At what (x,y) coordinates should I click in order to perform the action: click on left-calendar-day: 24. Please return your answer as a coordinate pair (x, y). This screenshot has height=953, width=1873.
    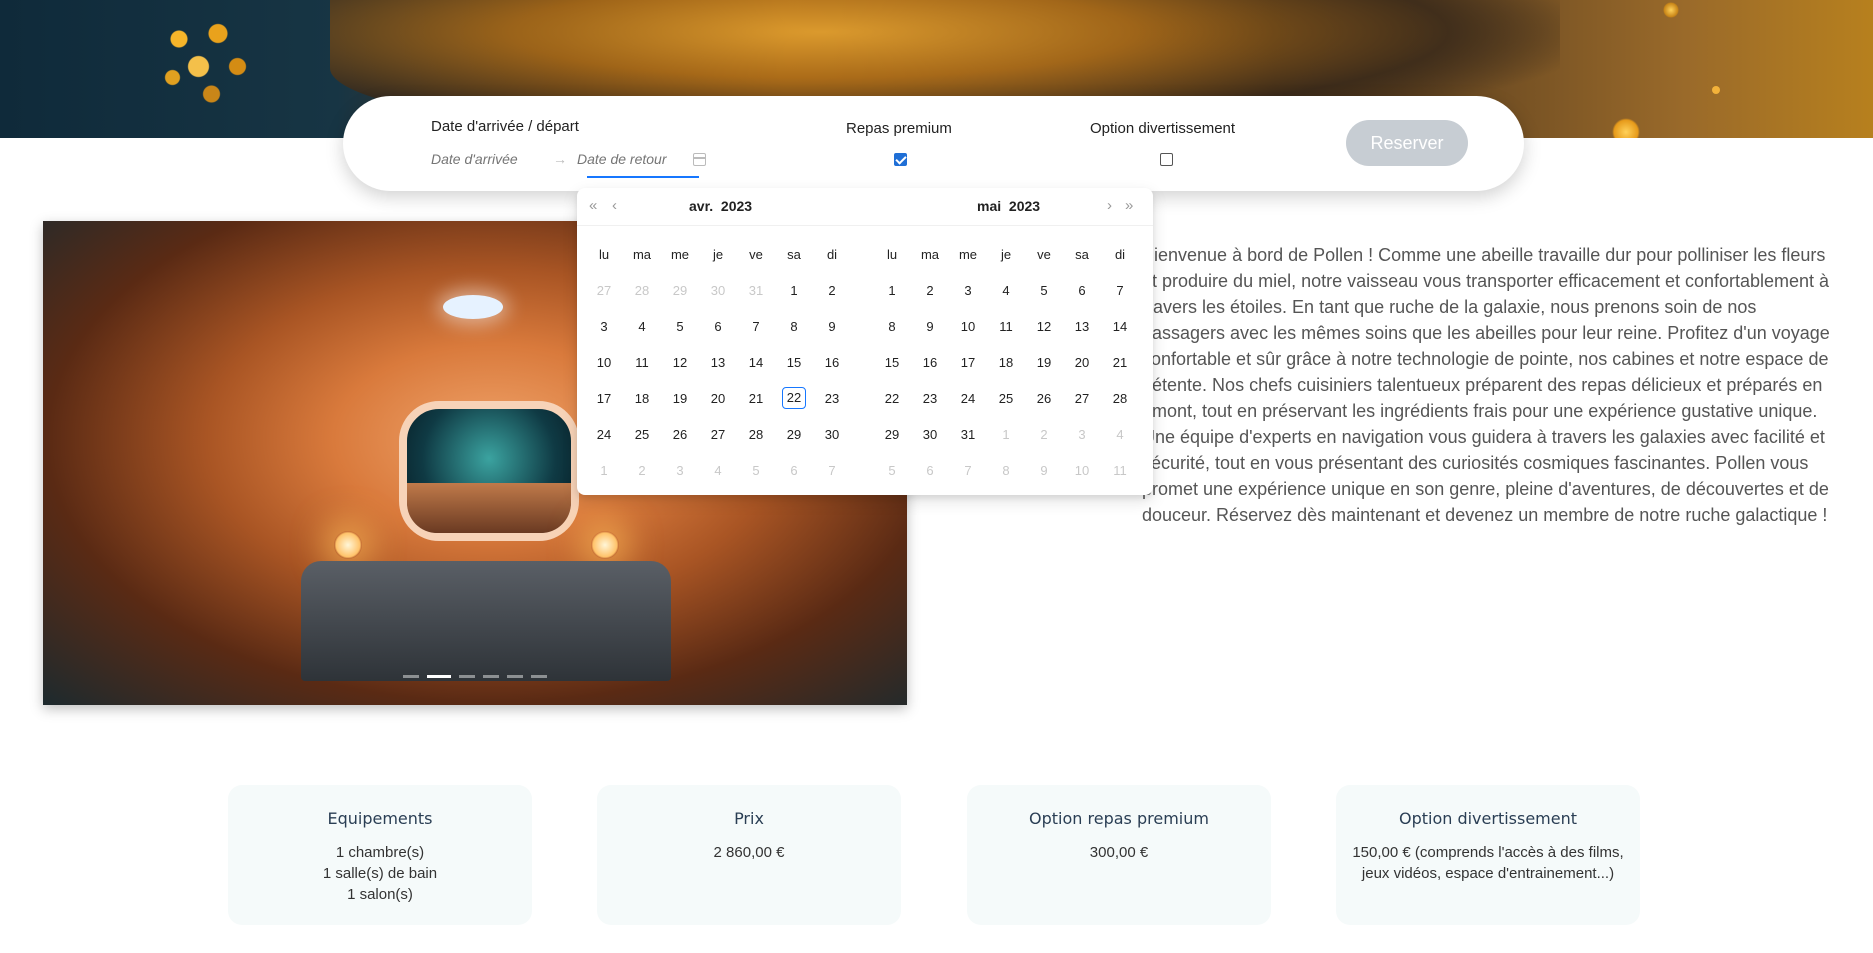
    Looking at the image, I should click on (604, 434).